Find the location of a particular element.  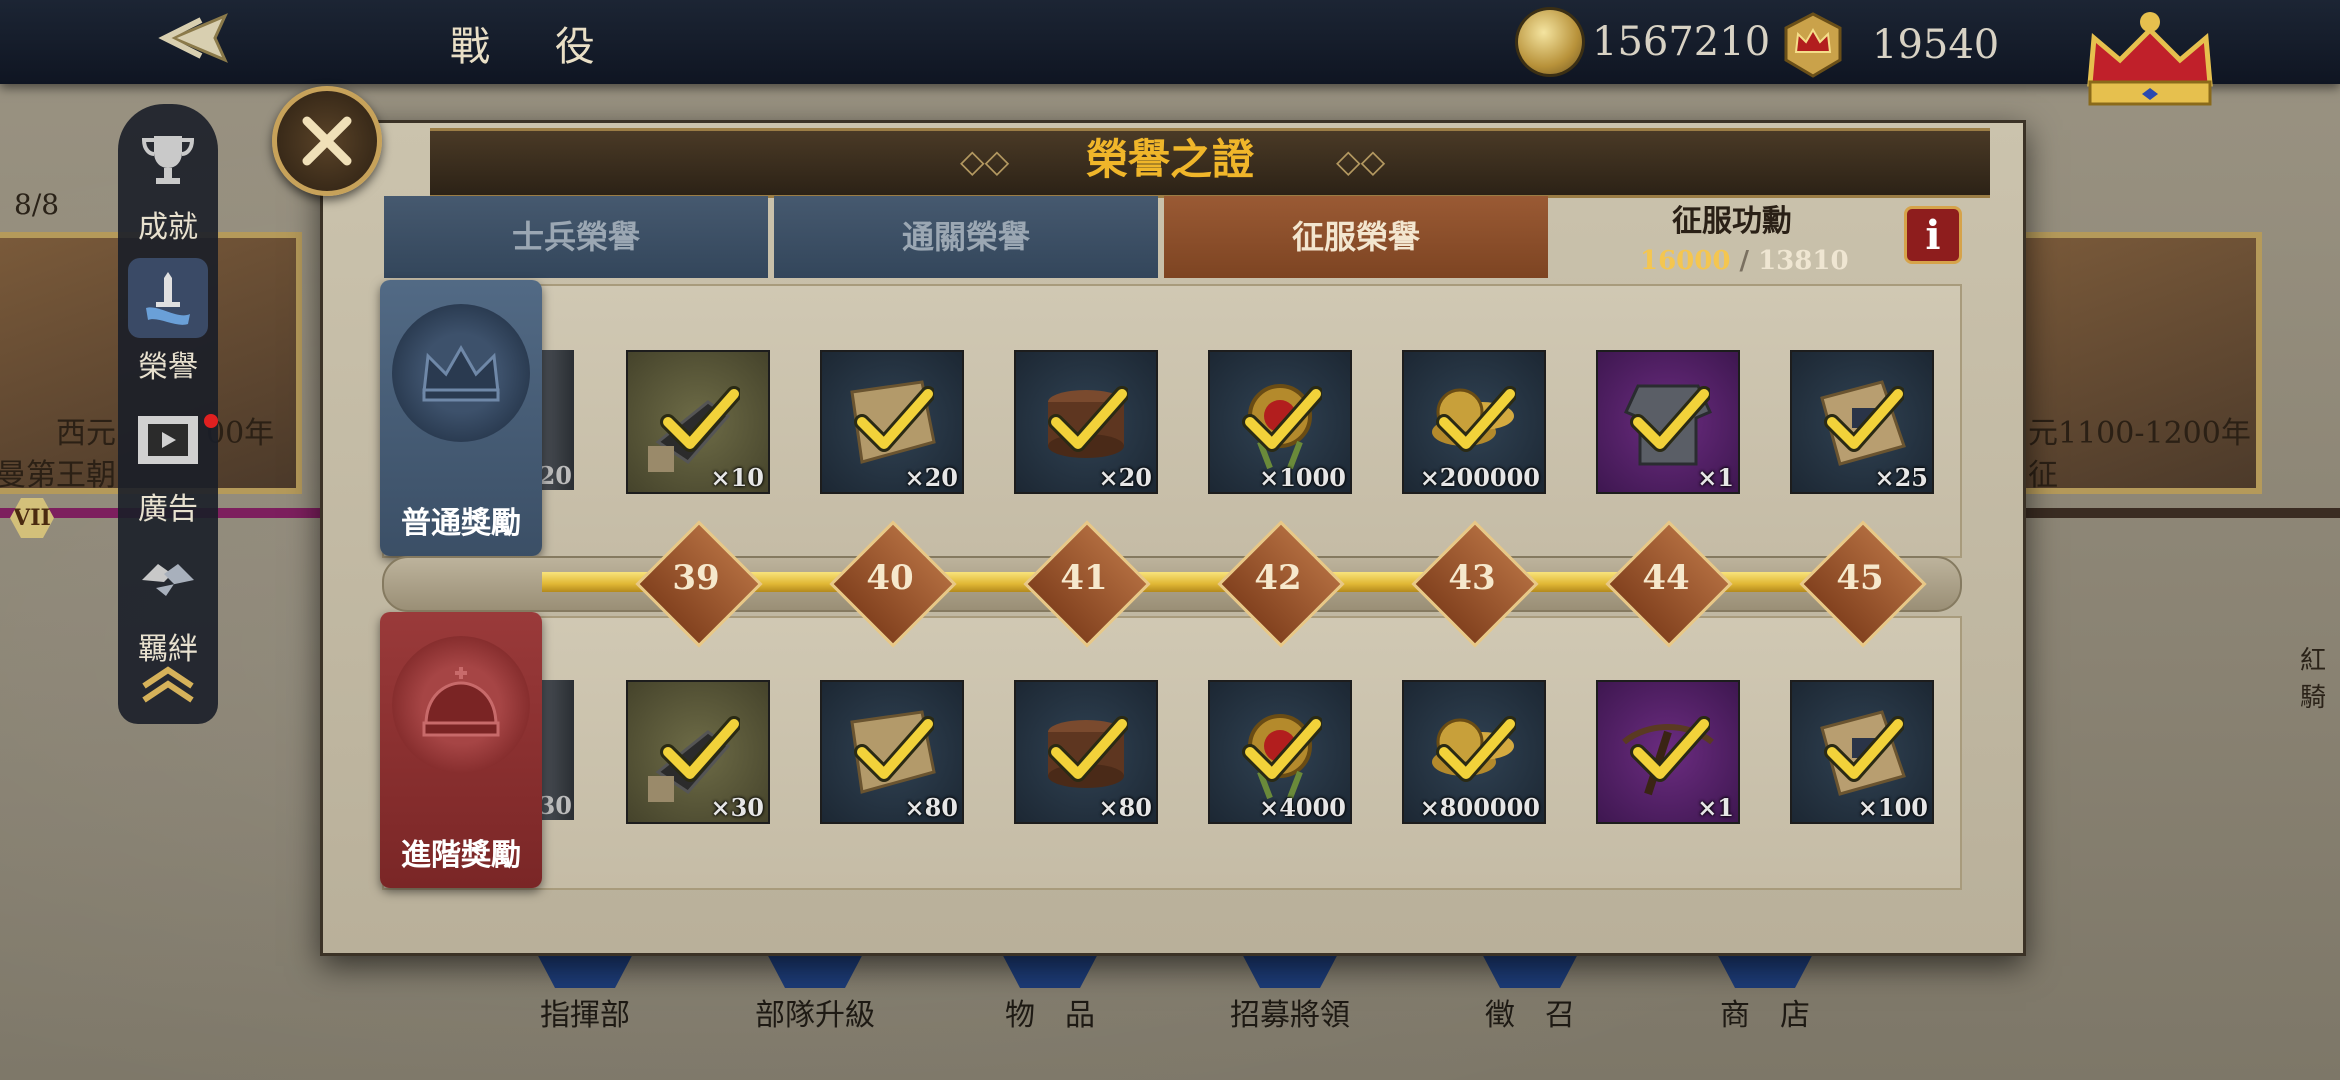

side-item-honor: 榮譽 is located at coordinates (168, 322).